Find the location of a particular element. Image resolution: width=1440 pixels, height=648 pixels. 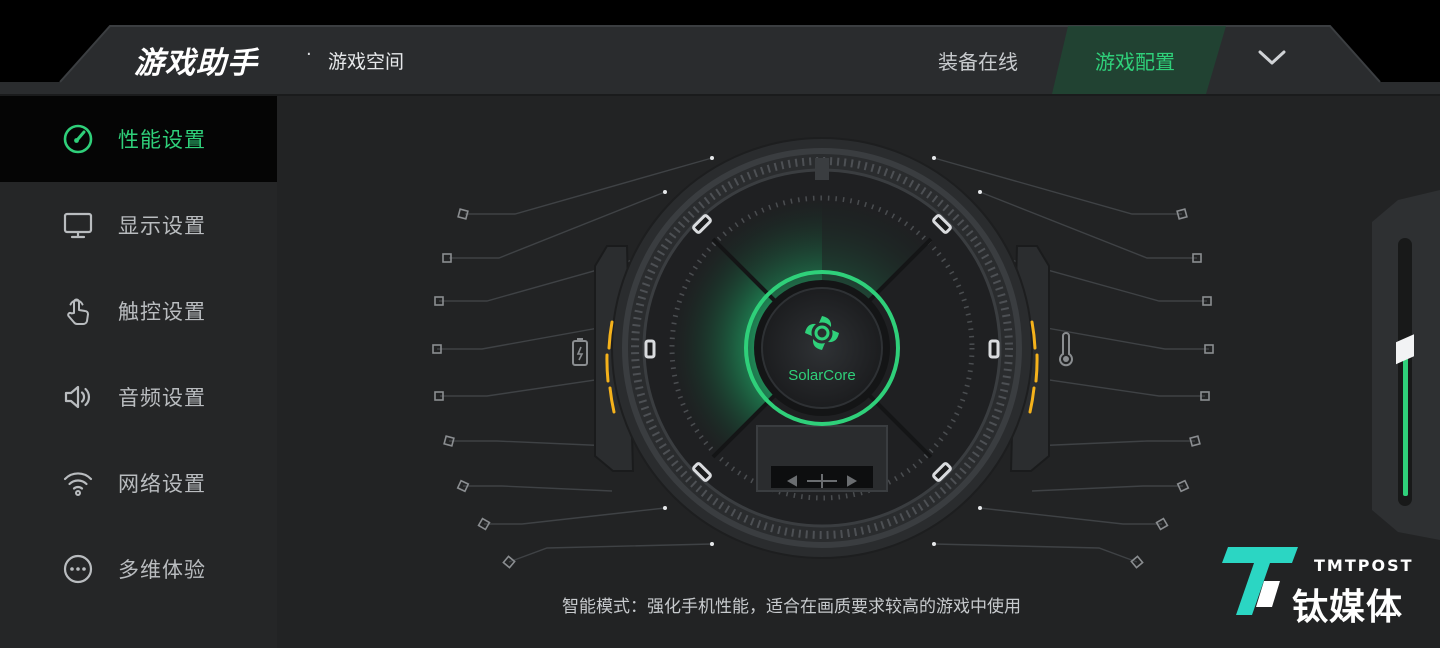

sidebar-item-multidimensional: 多维体验 is located at coordinates (138, 569).